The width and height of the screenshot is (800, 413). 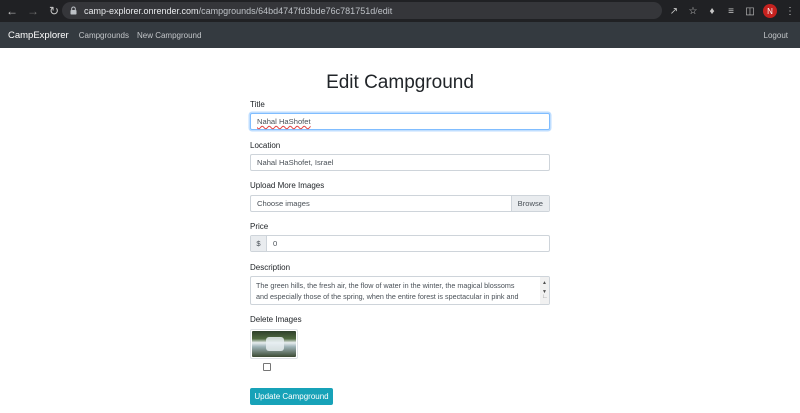 What do you see at coordinates (712, 11) in the screenshot?
I see `extensions-icon: ♦` at bounding box center [712, 11].